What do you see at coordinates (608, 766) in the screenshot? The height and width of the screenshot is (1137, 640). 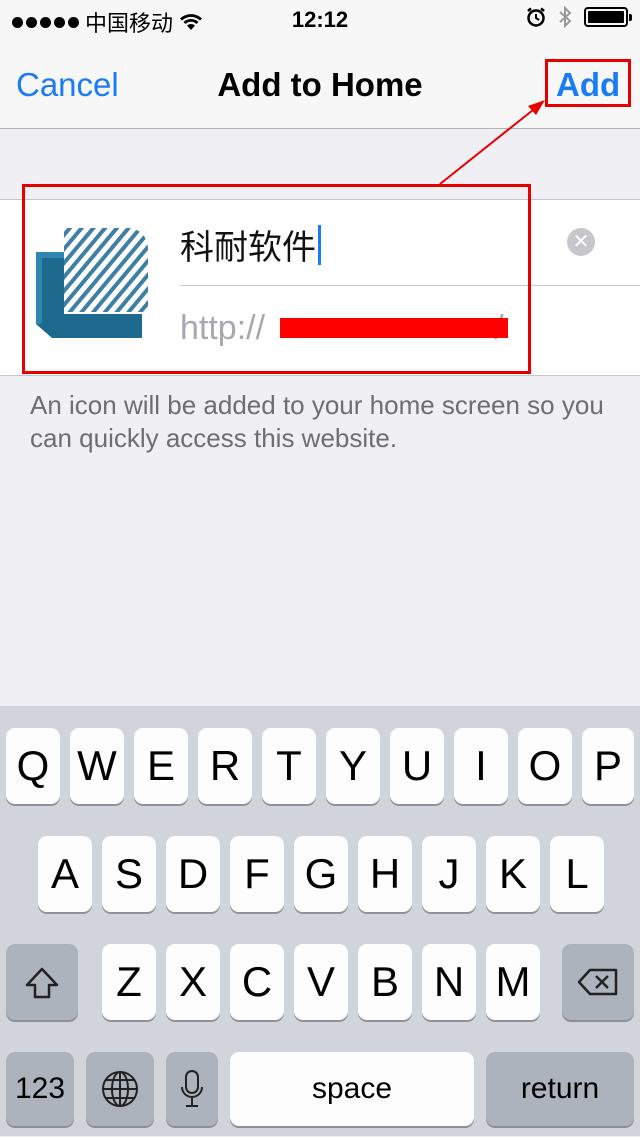 I see `key-p: P` at bounding box center [608, 766].